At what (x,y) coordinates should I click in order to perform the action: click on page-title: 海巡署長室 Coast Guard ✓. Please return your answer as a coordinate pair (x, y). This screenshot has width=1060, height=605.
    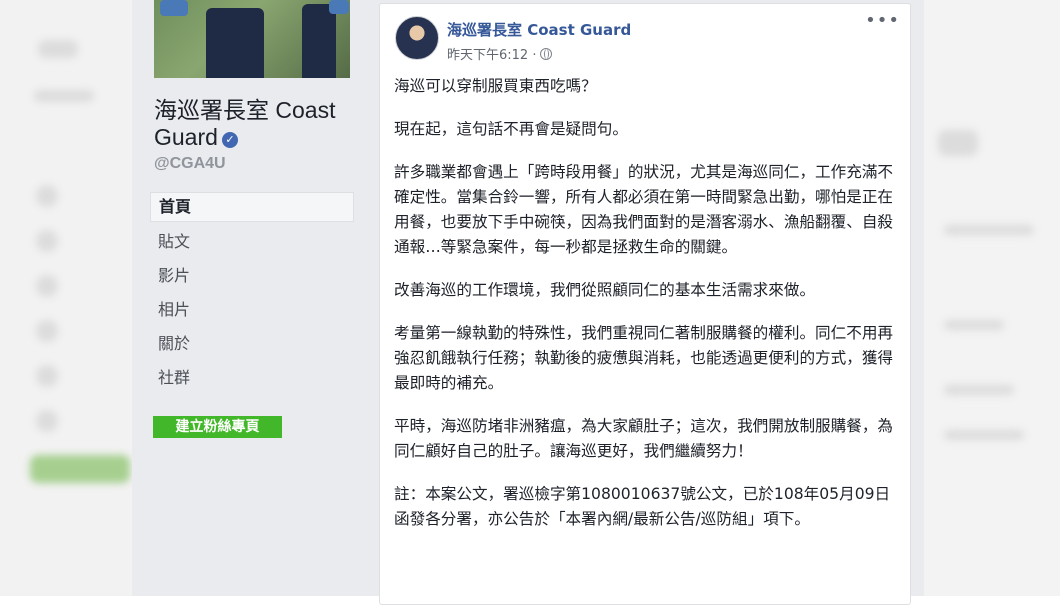
    Looking at the image, I should click on (254, 124).